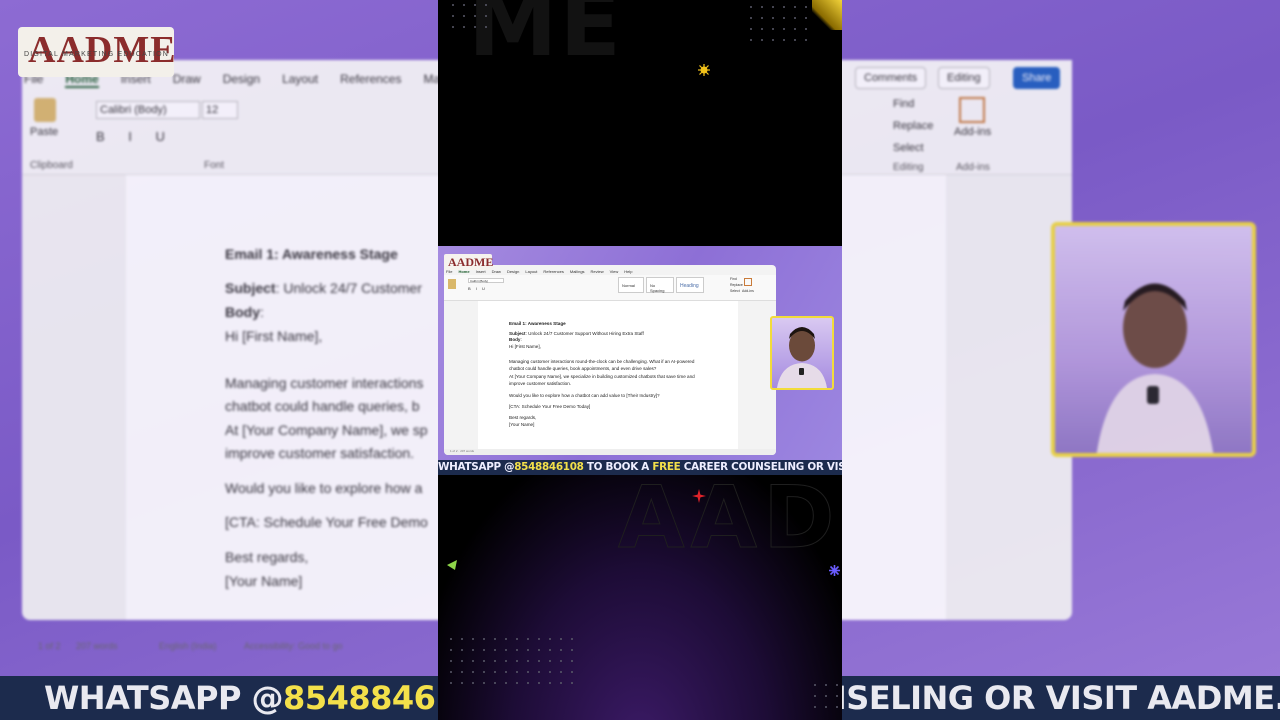 The height and width of the screenshot is (720, 1280). What do you see at coordinates (300, 80) in the screenshot?
I see `bg-tab-layout: Layout` at bounding box center [300, 80].